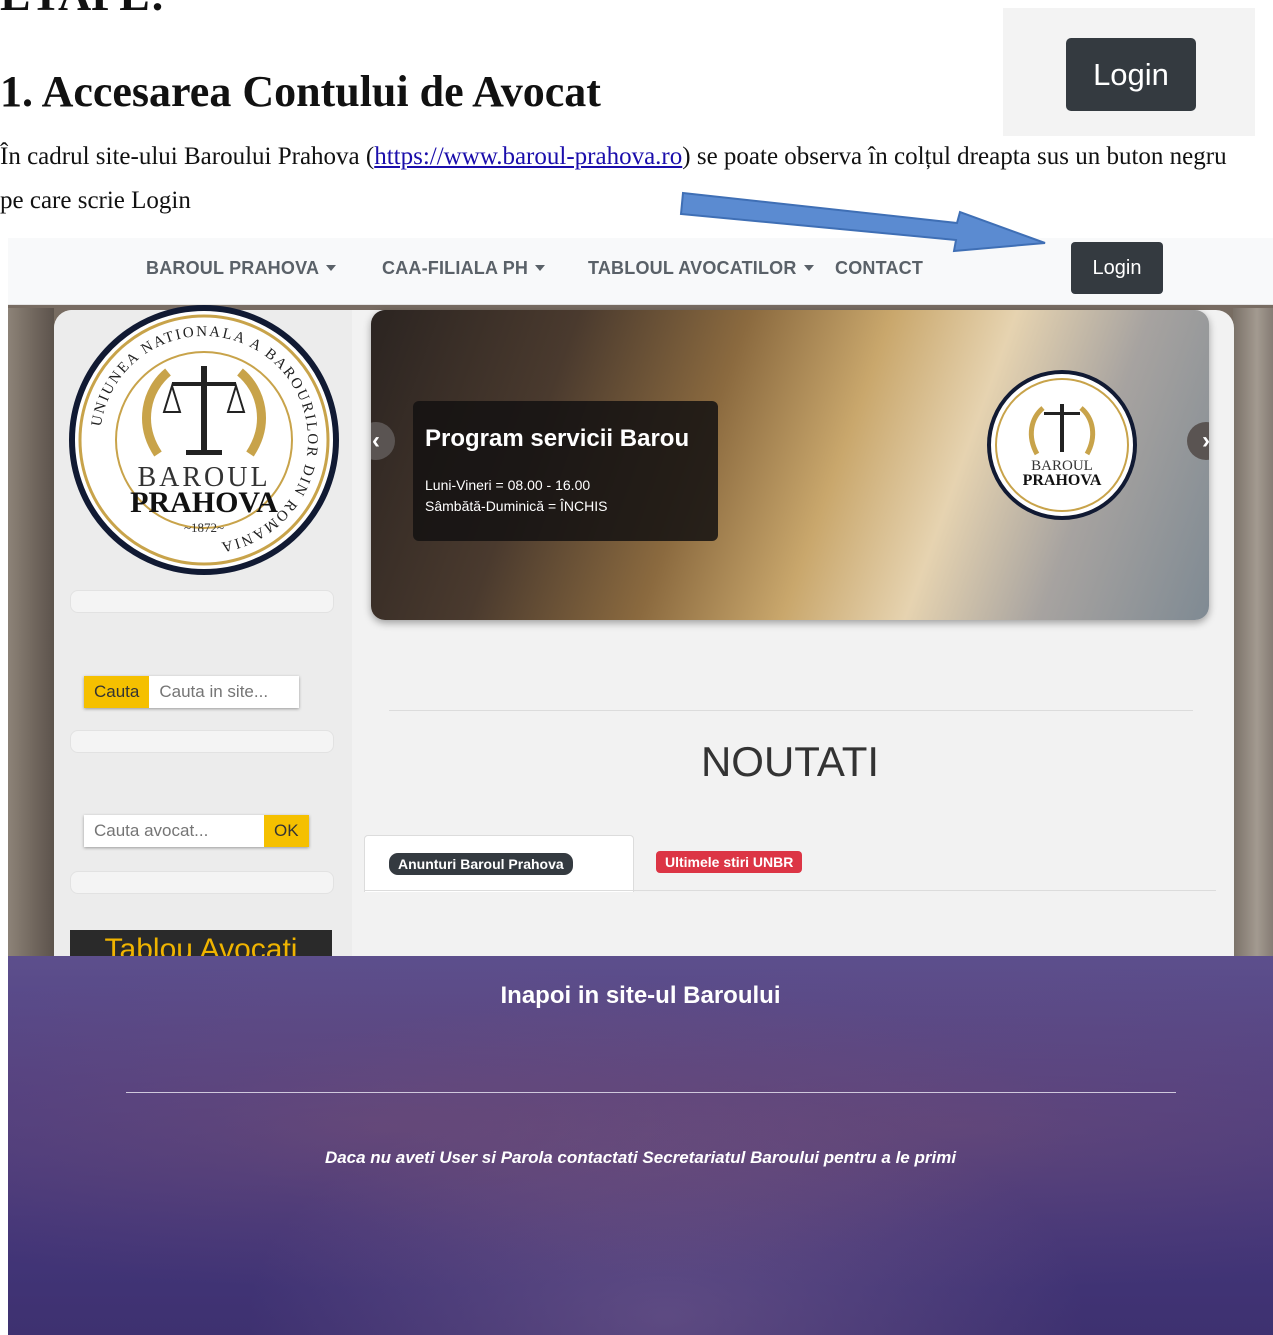 The width and height of the screenshot is (1273, 1335). What do you see at coordinates (791, 710) in the screenshot?
I see `section-divider` at bounding box center [791, 710].